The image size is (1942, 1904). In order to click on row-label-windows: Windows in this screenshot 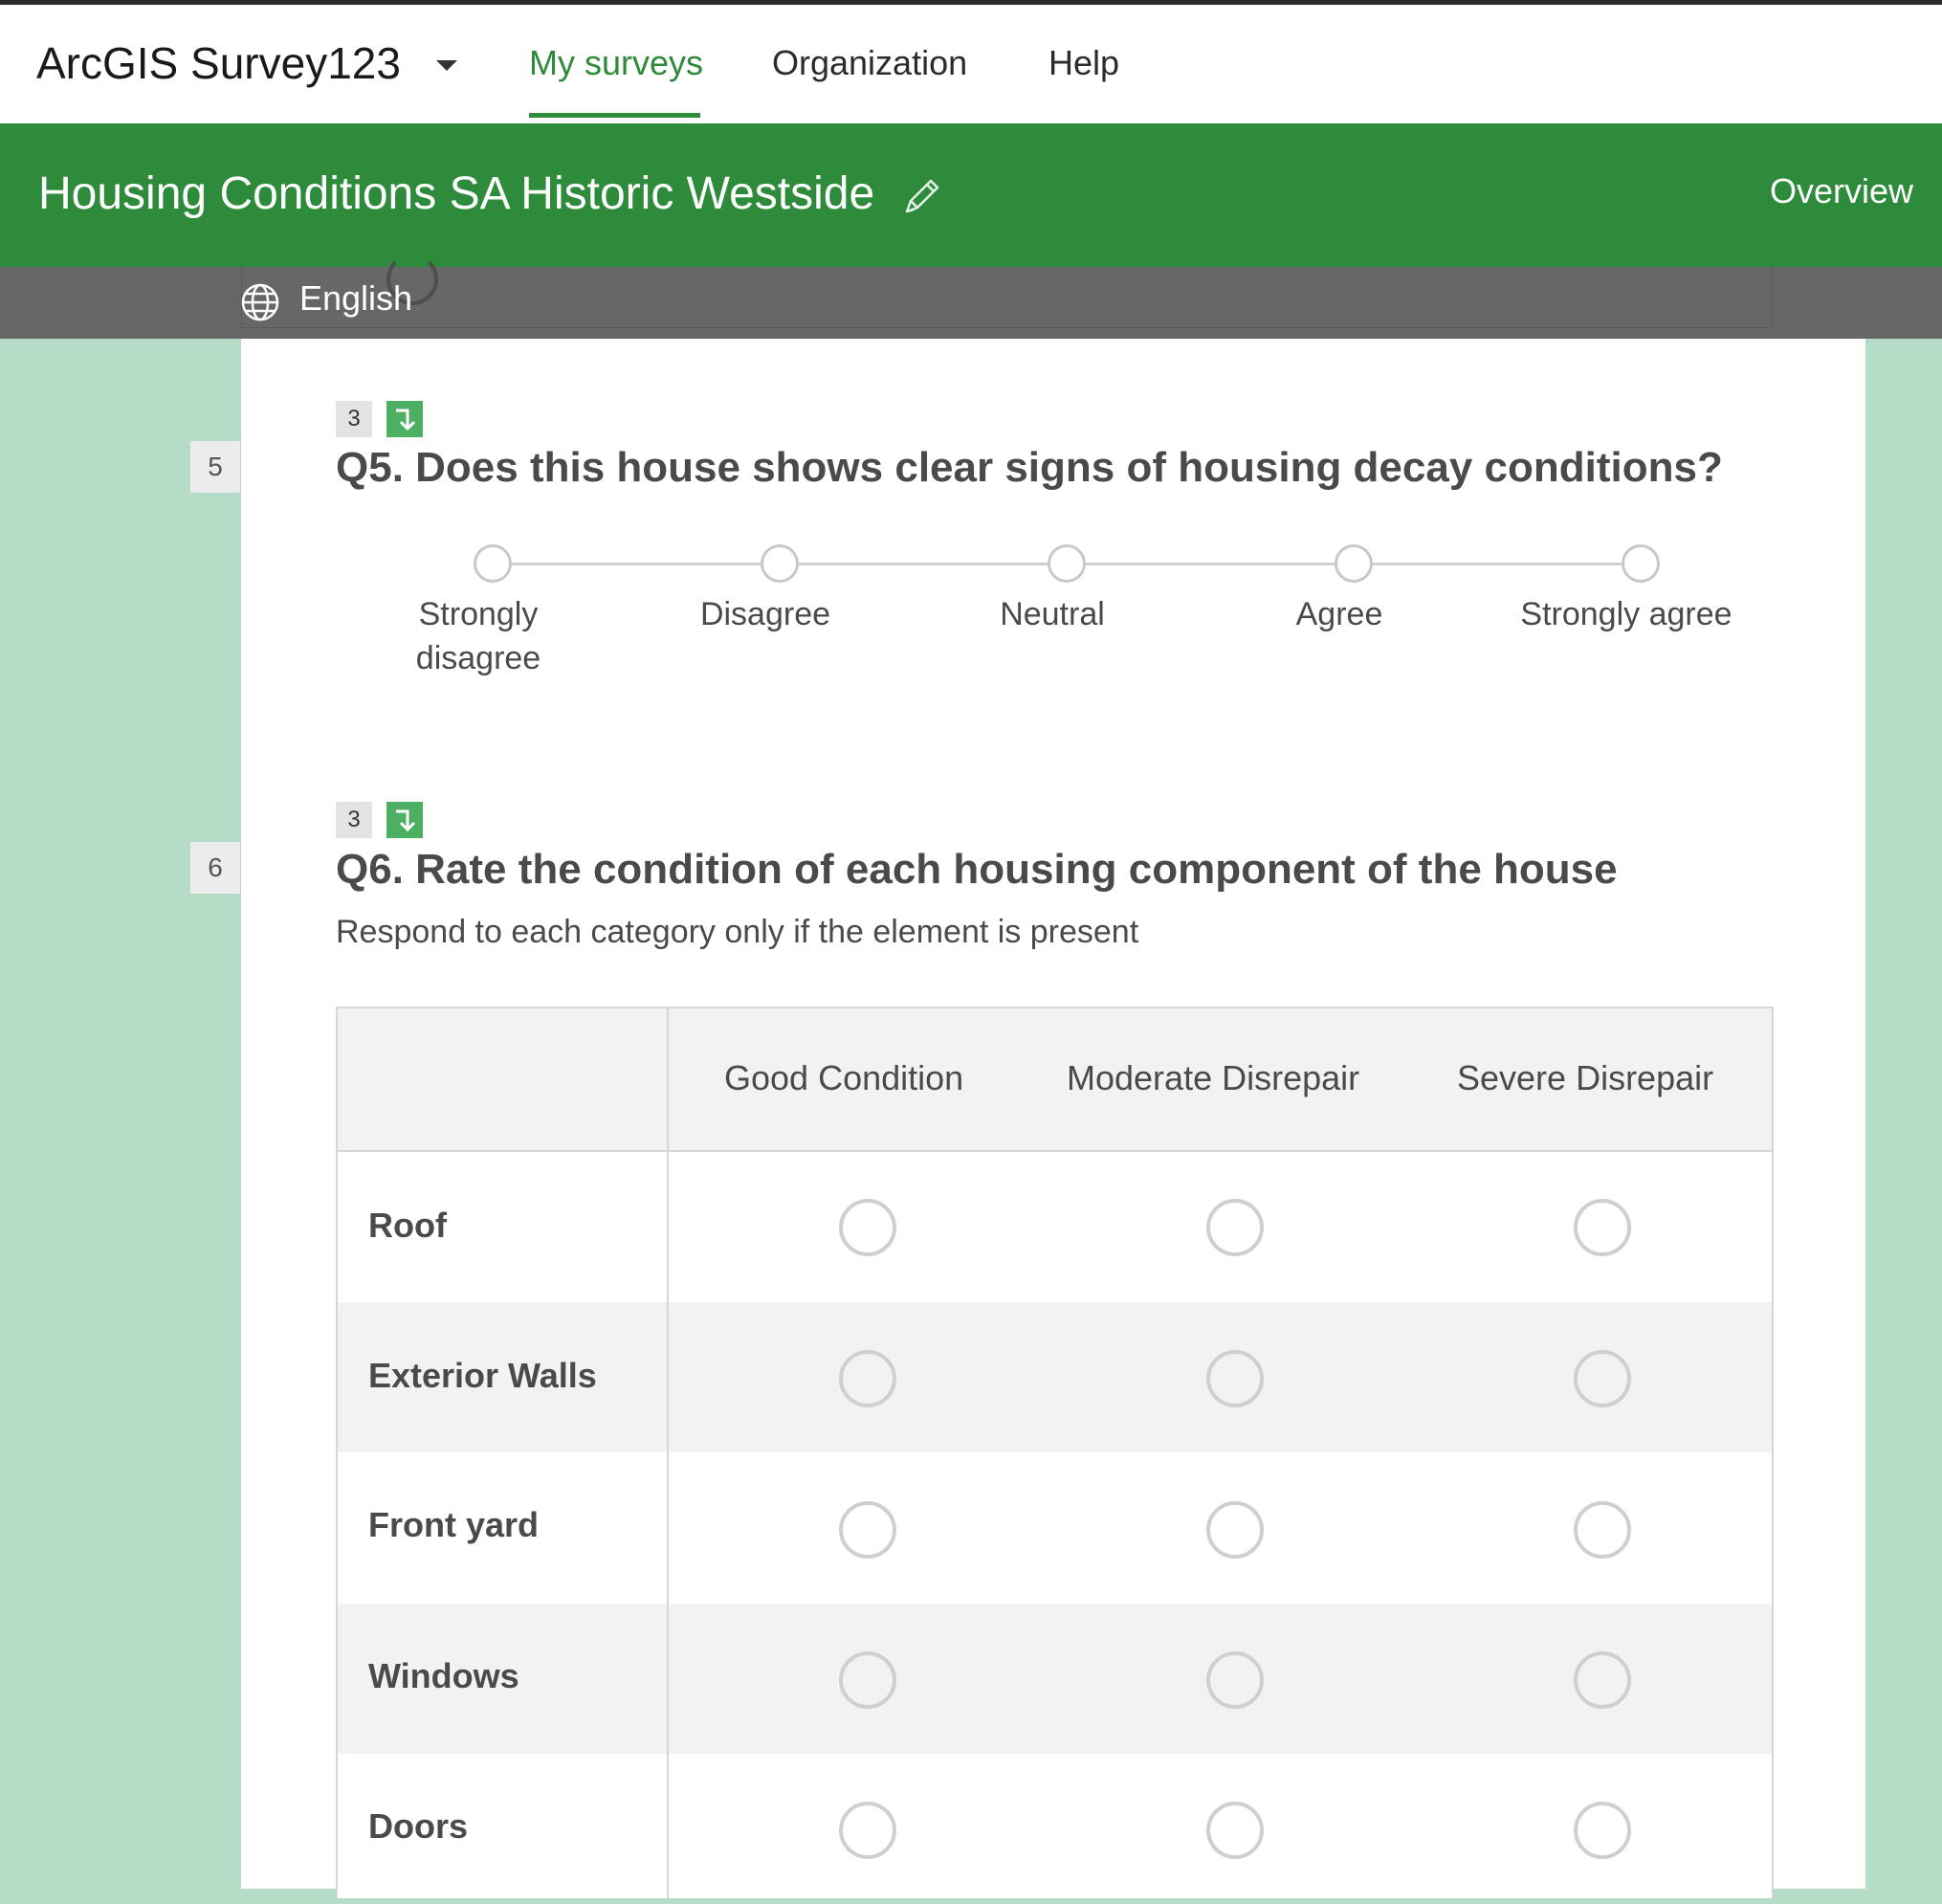, I will do `click(443, 1676)`.